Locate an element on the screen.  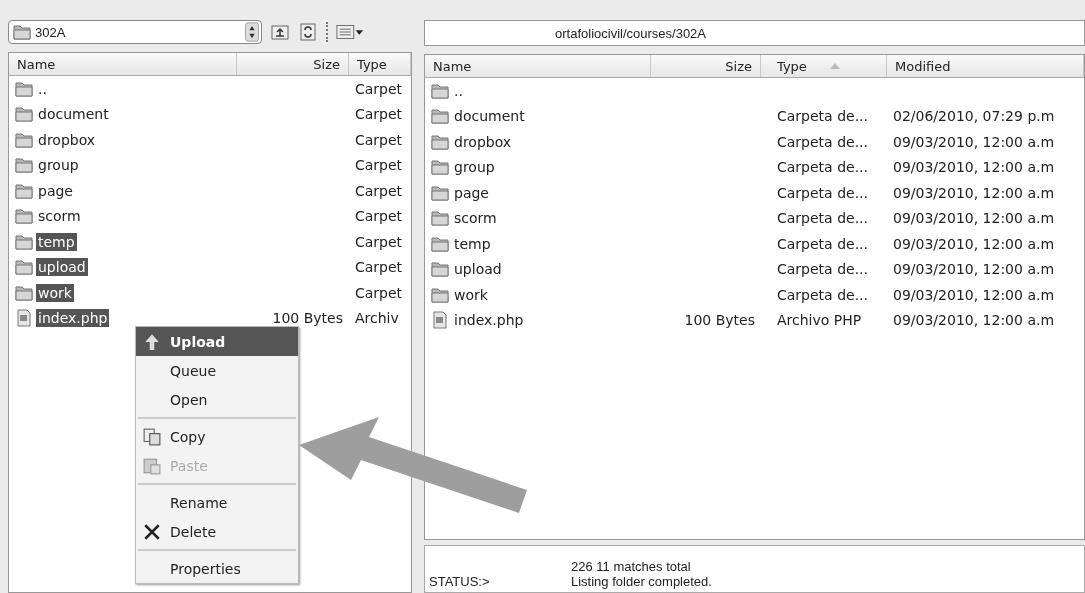
spinner-icon is located at coordinates (252, 32).